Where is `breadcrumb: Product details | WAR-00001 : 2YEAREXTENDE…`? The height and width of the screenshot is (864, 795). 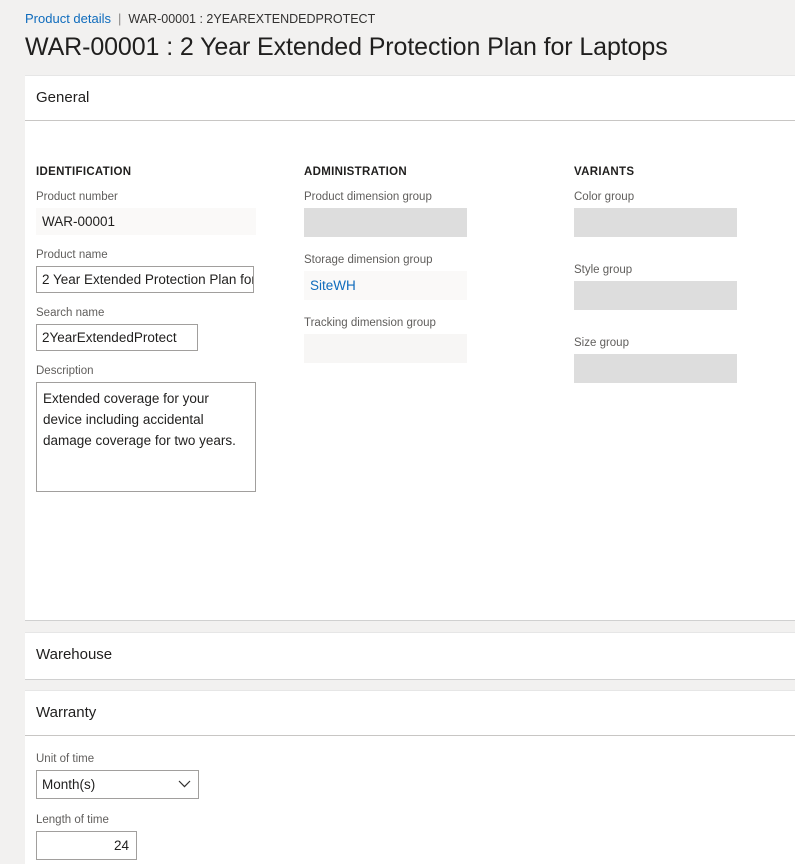
breadcrumb: Product details | WAR-00001 : 2YEAREXTENDE… is located at coordinates (200, 19).